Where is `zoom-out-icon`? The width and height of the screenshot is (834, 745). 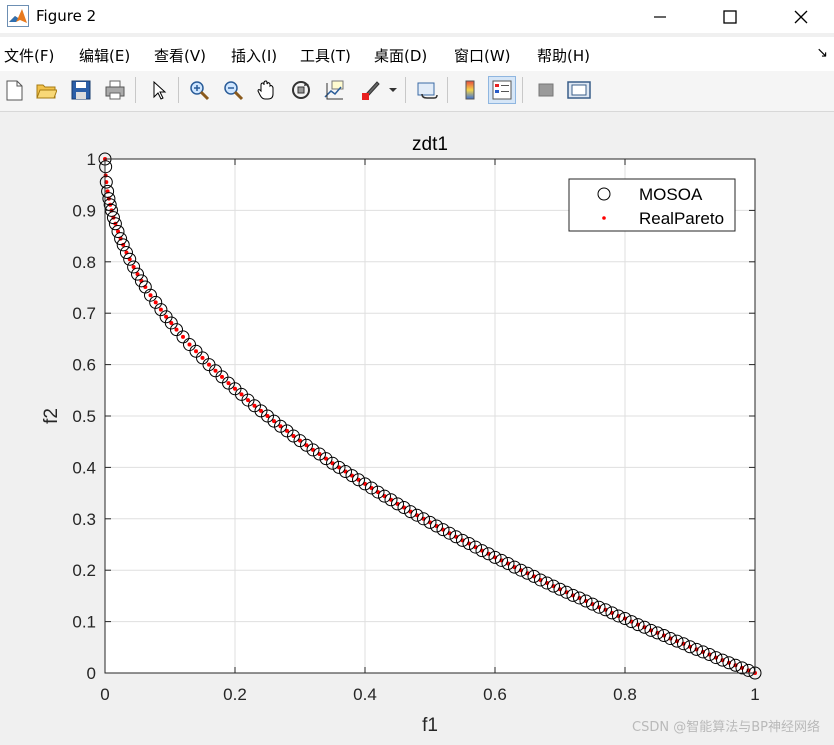
zoom-out-icon is located at coordinates (234, 91).